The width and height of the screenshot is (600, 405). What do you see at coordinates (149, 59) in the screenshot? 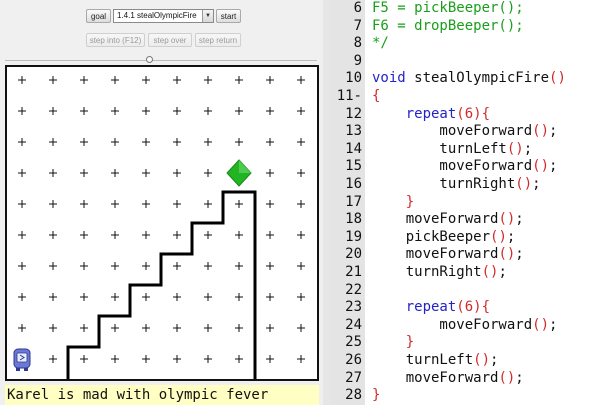
I see `speed-slider-handle` at bounding box center [149, 59].